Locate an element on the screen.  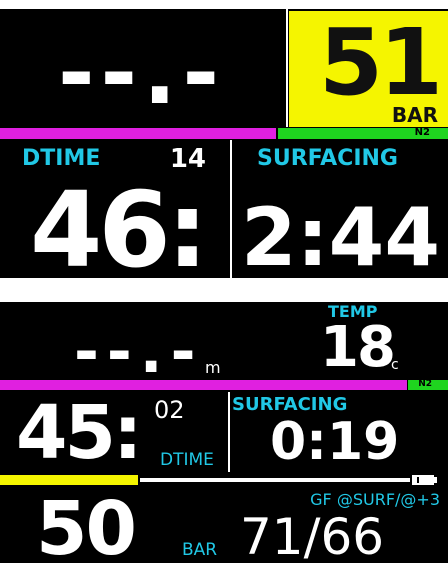
status-bar-track is located at coordinates (275, 480).